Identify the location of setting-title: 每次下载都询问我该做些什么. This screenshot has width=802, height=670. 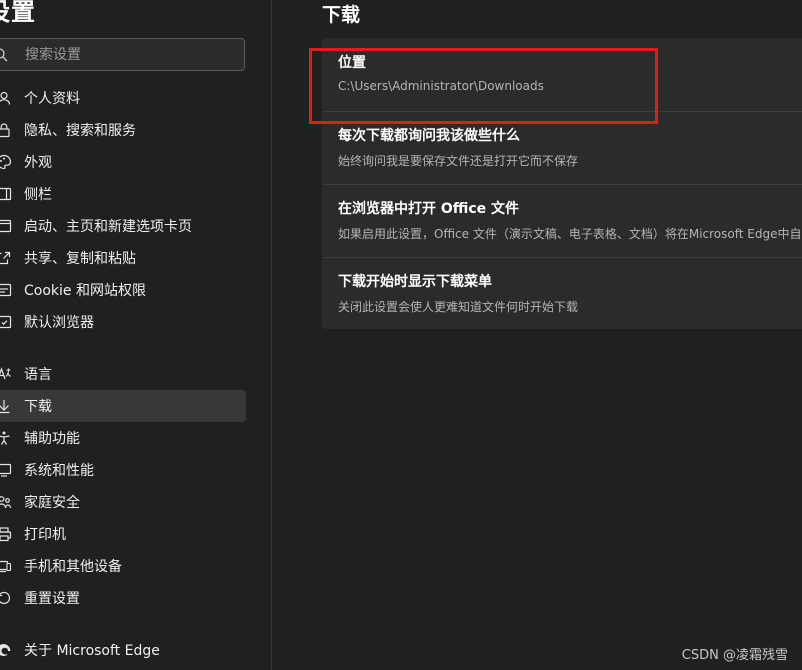
(429, 136).